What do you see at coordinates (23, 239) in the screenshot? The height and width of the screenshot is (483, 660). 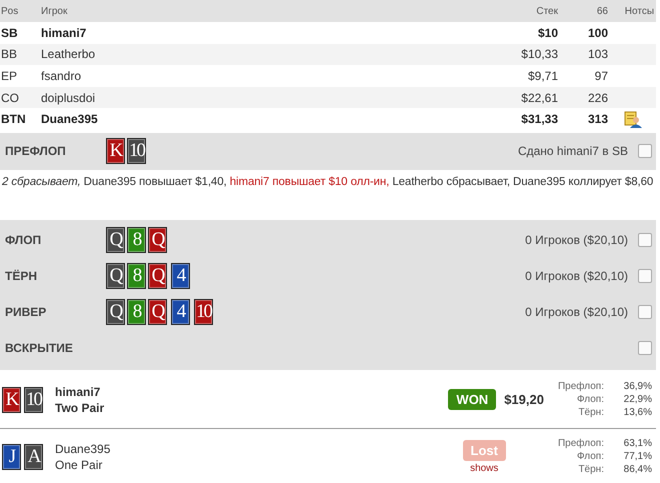 I see `street-label: ФЛОП` at bounding box center [23, 239].